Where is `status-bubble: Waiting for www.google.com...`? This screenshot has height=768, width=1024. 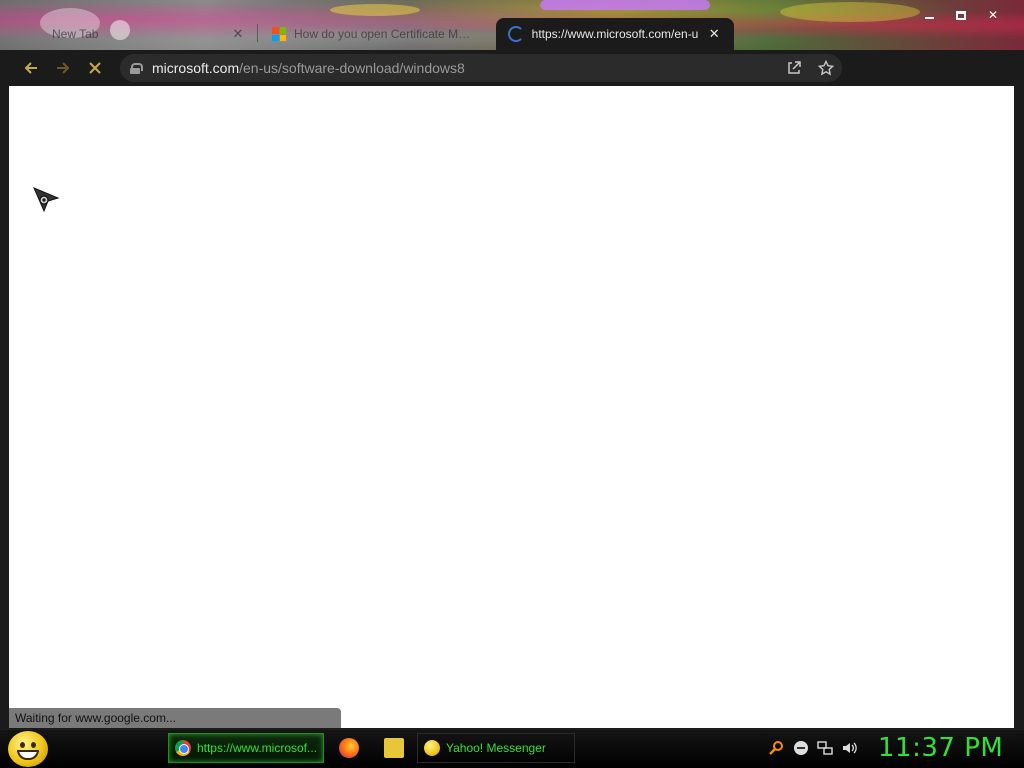 status-bubble: Waiting for www.google.com... is located at coordinates (175, 718).